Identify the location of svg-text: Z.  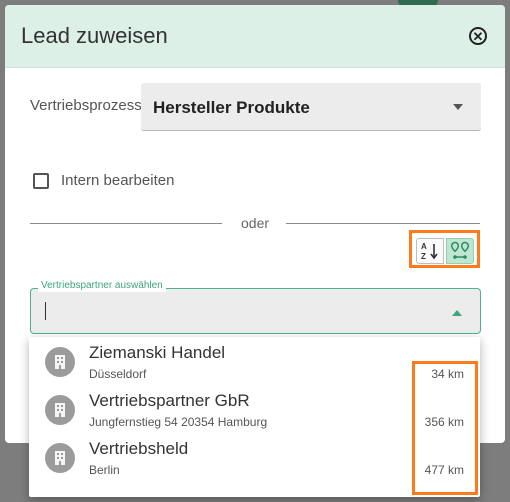
(423, 256).